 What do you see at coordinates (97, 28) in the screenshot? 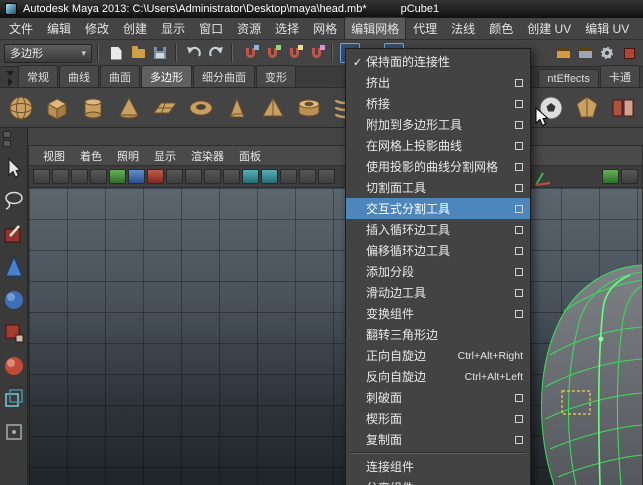
I see `menu-modify: 修改` at bounding box center [97, 28].